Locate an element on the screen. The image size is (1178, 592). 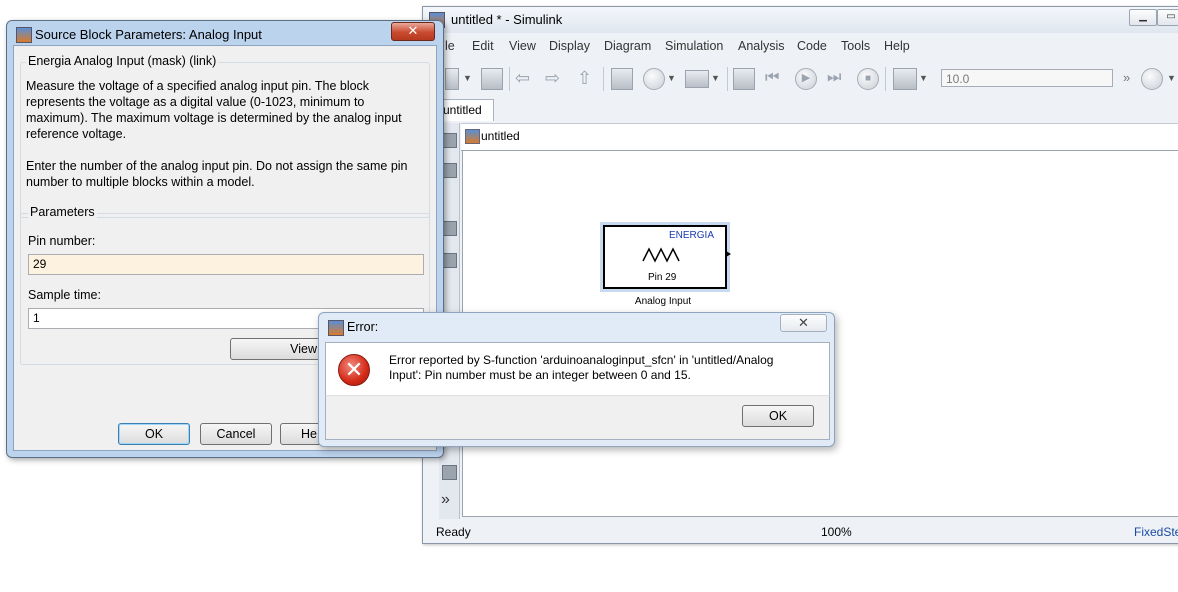
up-arrow-icon: ⇧ is located at coordinates (587, 78).